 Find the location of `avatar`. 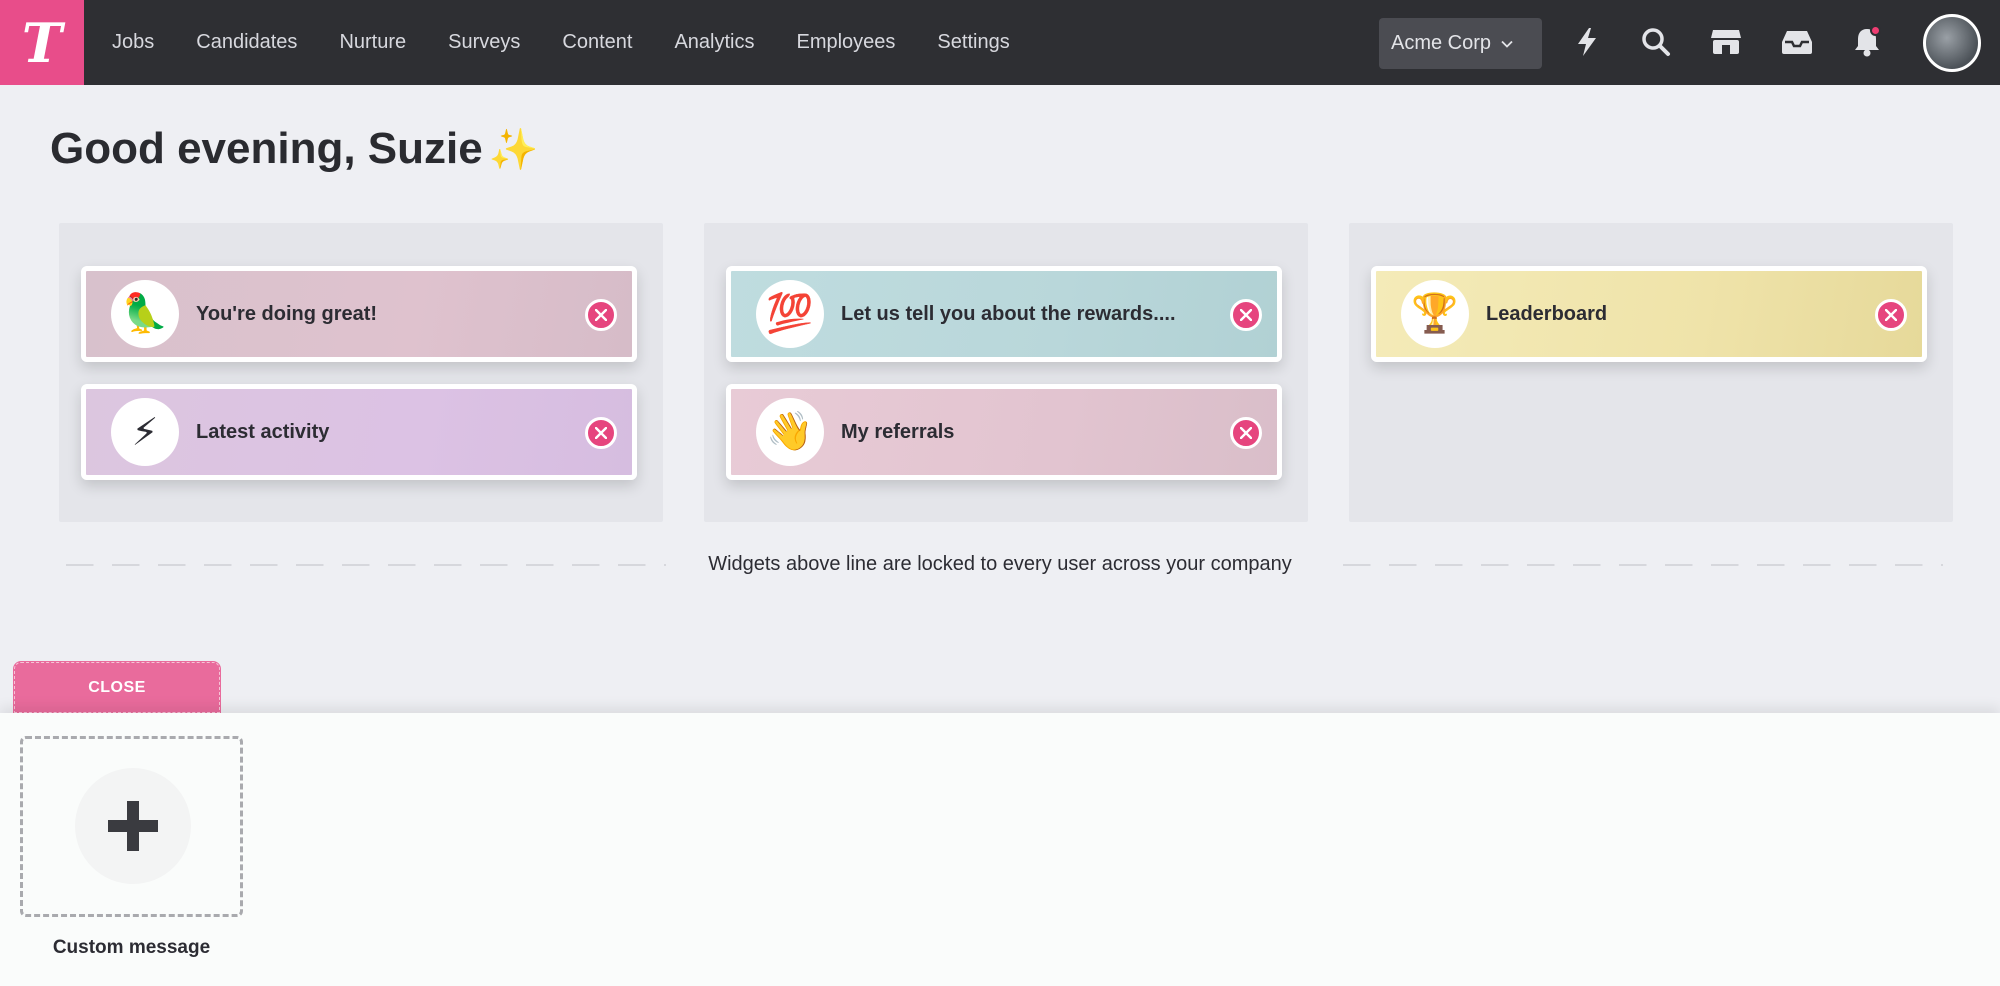

avatar is located at coordinates (1952, 43).